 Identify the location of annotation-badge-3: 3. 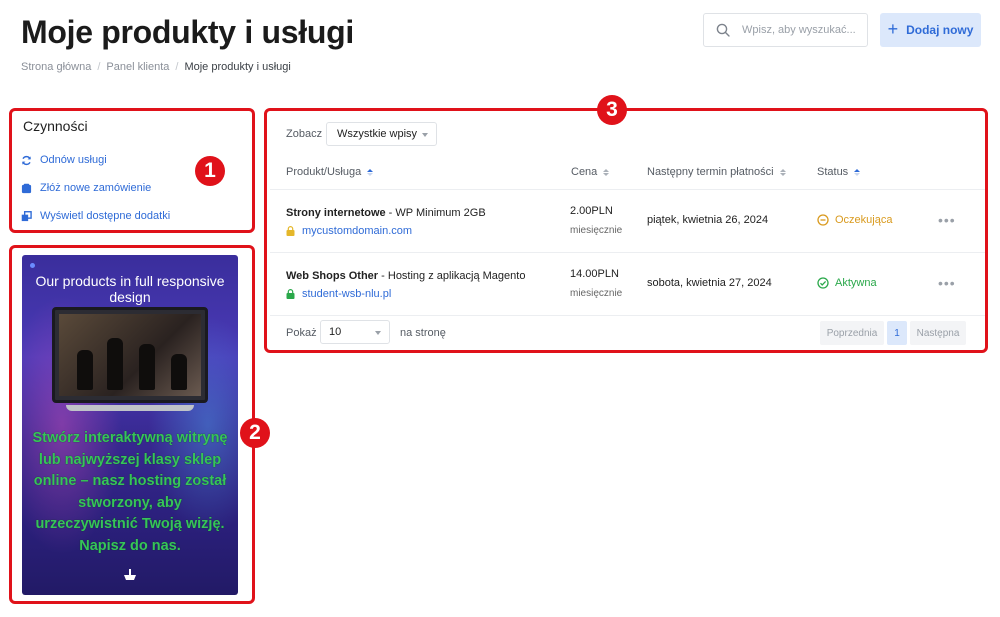
(612, 110).